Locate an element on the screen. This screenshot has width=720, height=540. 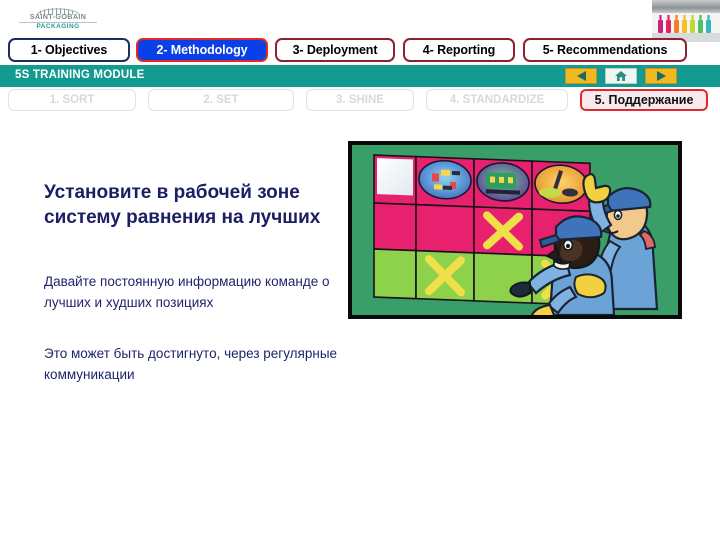
nav-prev-button is located at coordinates (581, 76).